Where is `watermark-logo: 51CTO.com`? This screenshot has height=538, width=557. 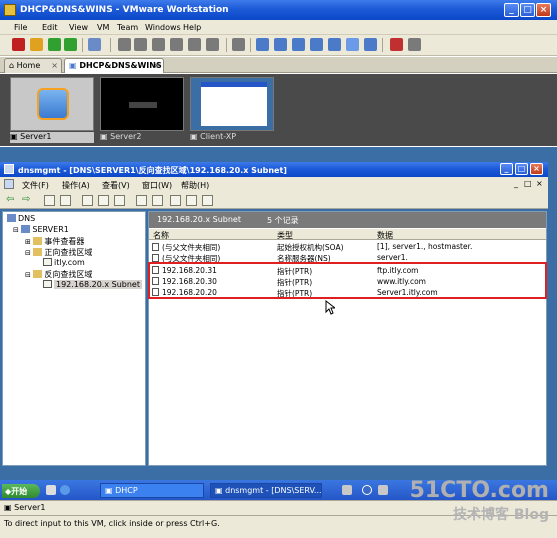 watermark-logo: 51CTO.com is located at coordinates (479, 490).